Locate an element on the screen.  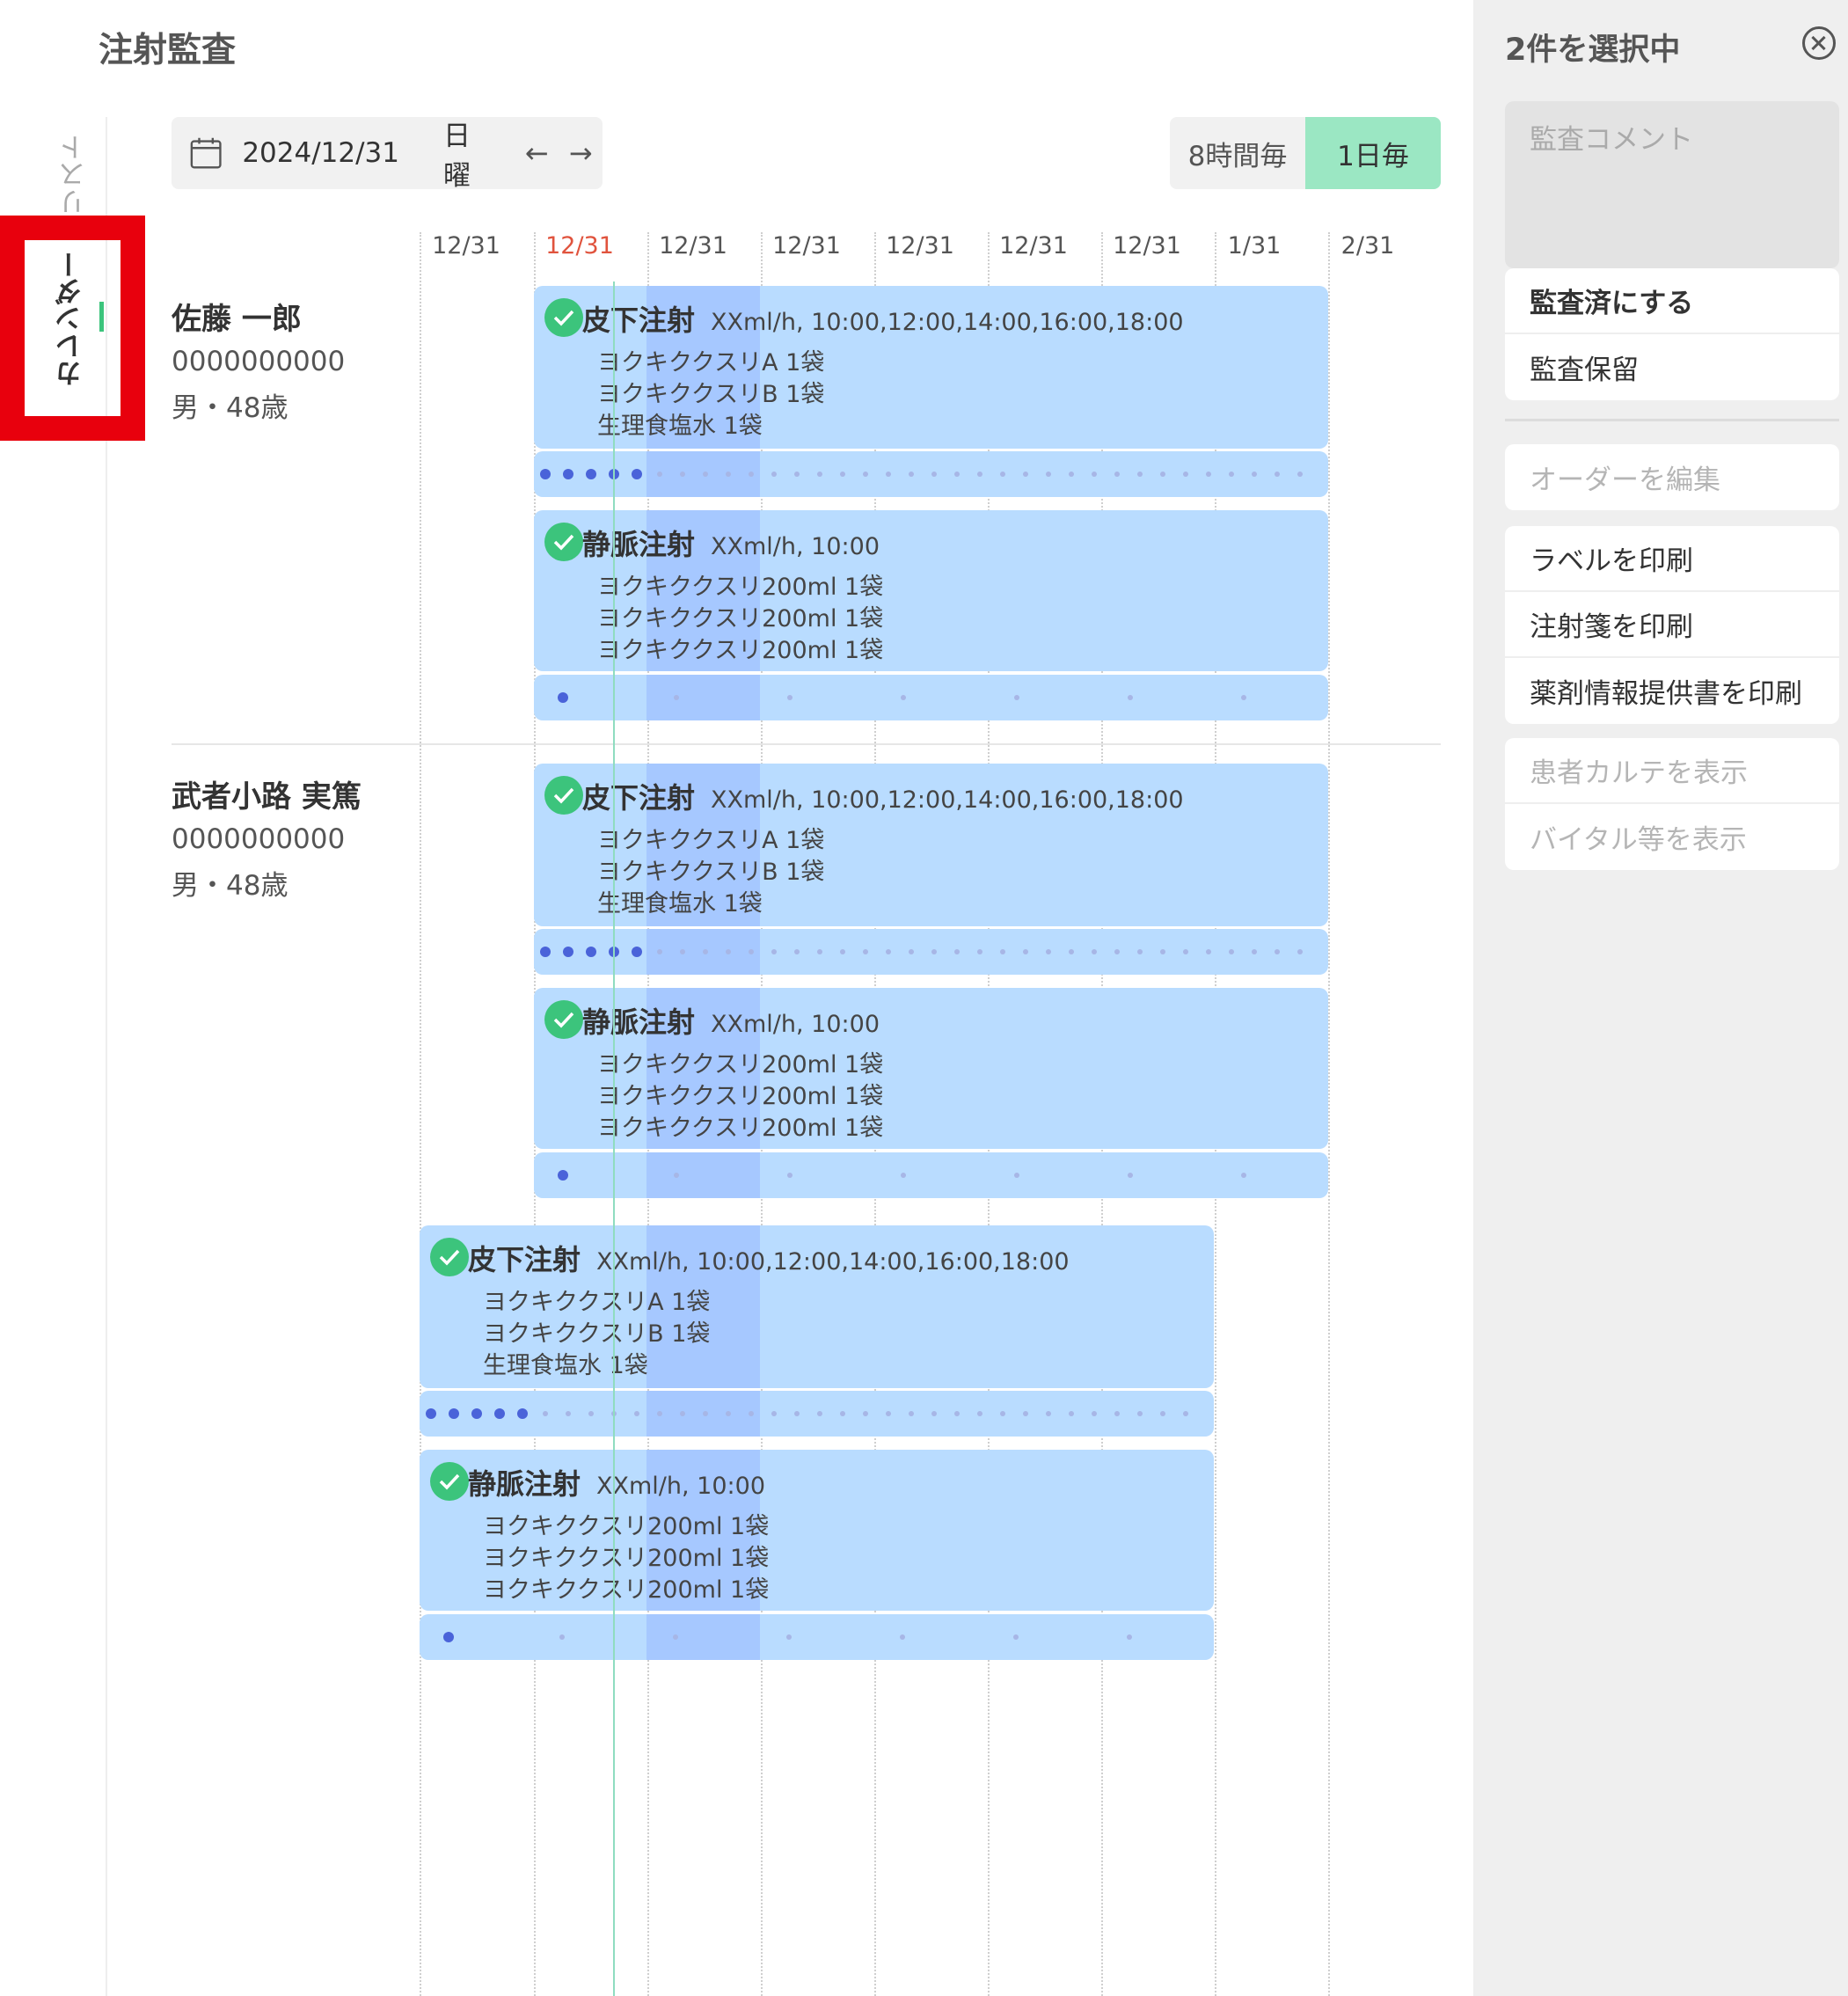
next-arrow-icon: → is located at coordinates (581, 153).